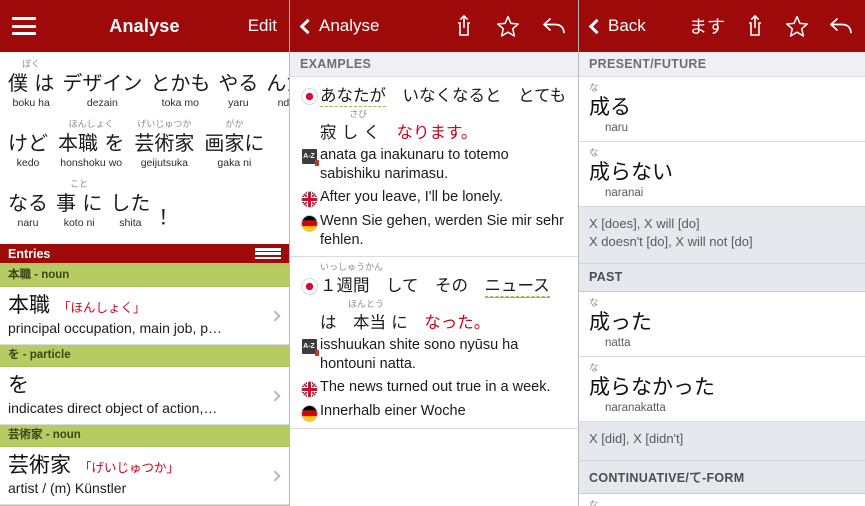  What do you see at coordinates (339, 26) in the screenshot?
I see `back-button: Analyse` at bounding box center [339, 26].